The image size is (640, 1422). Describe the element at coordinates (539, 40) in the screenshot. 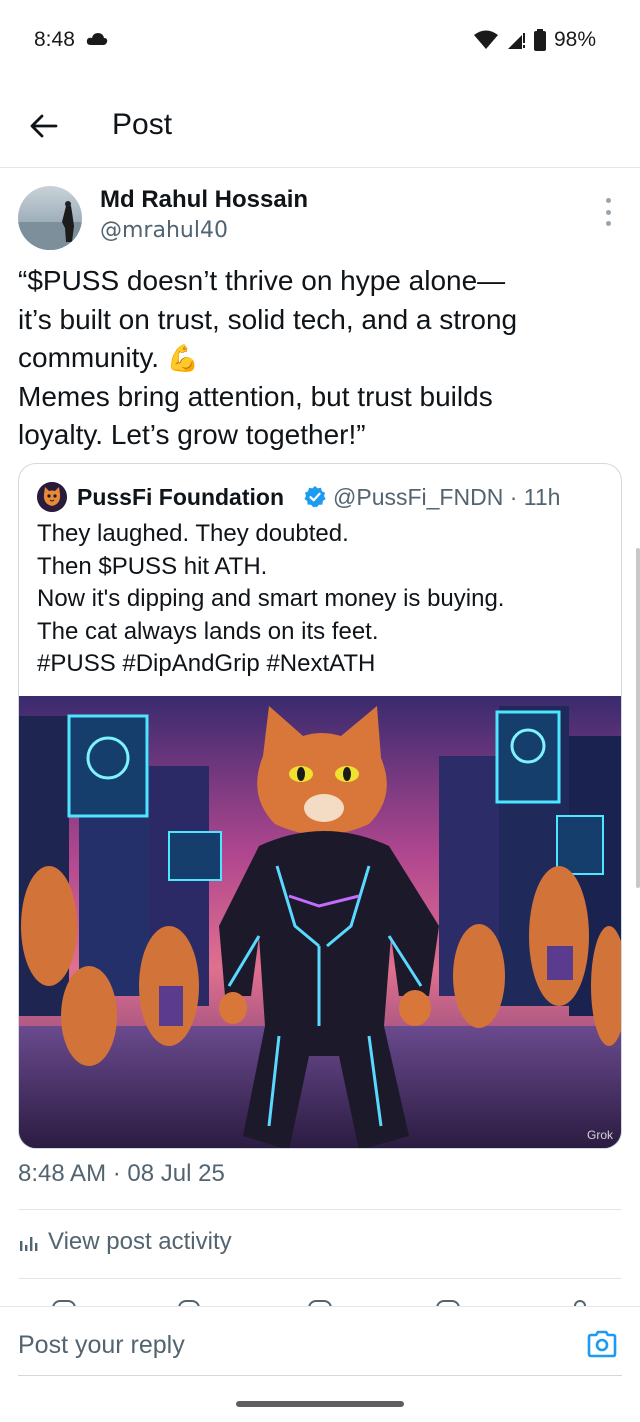

I see `battery-icon` at that location.